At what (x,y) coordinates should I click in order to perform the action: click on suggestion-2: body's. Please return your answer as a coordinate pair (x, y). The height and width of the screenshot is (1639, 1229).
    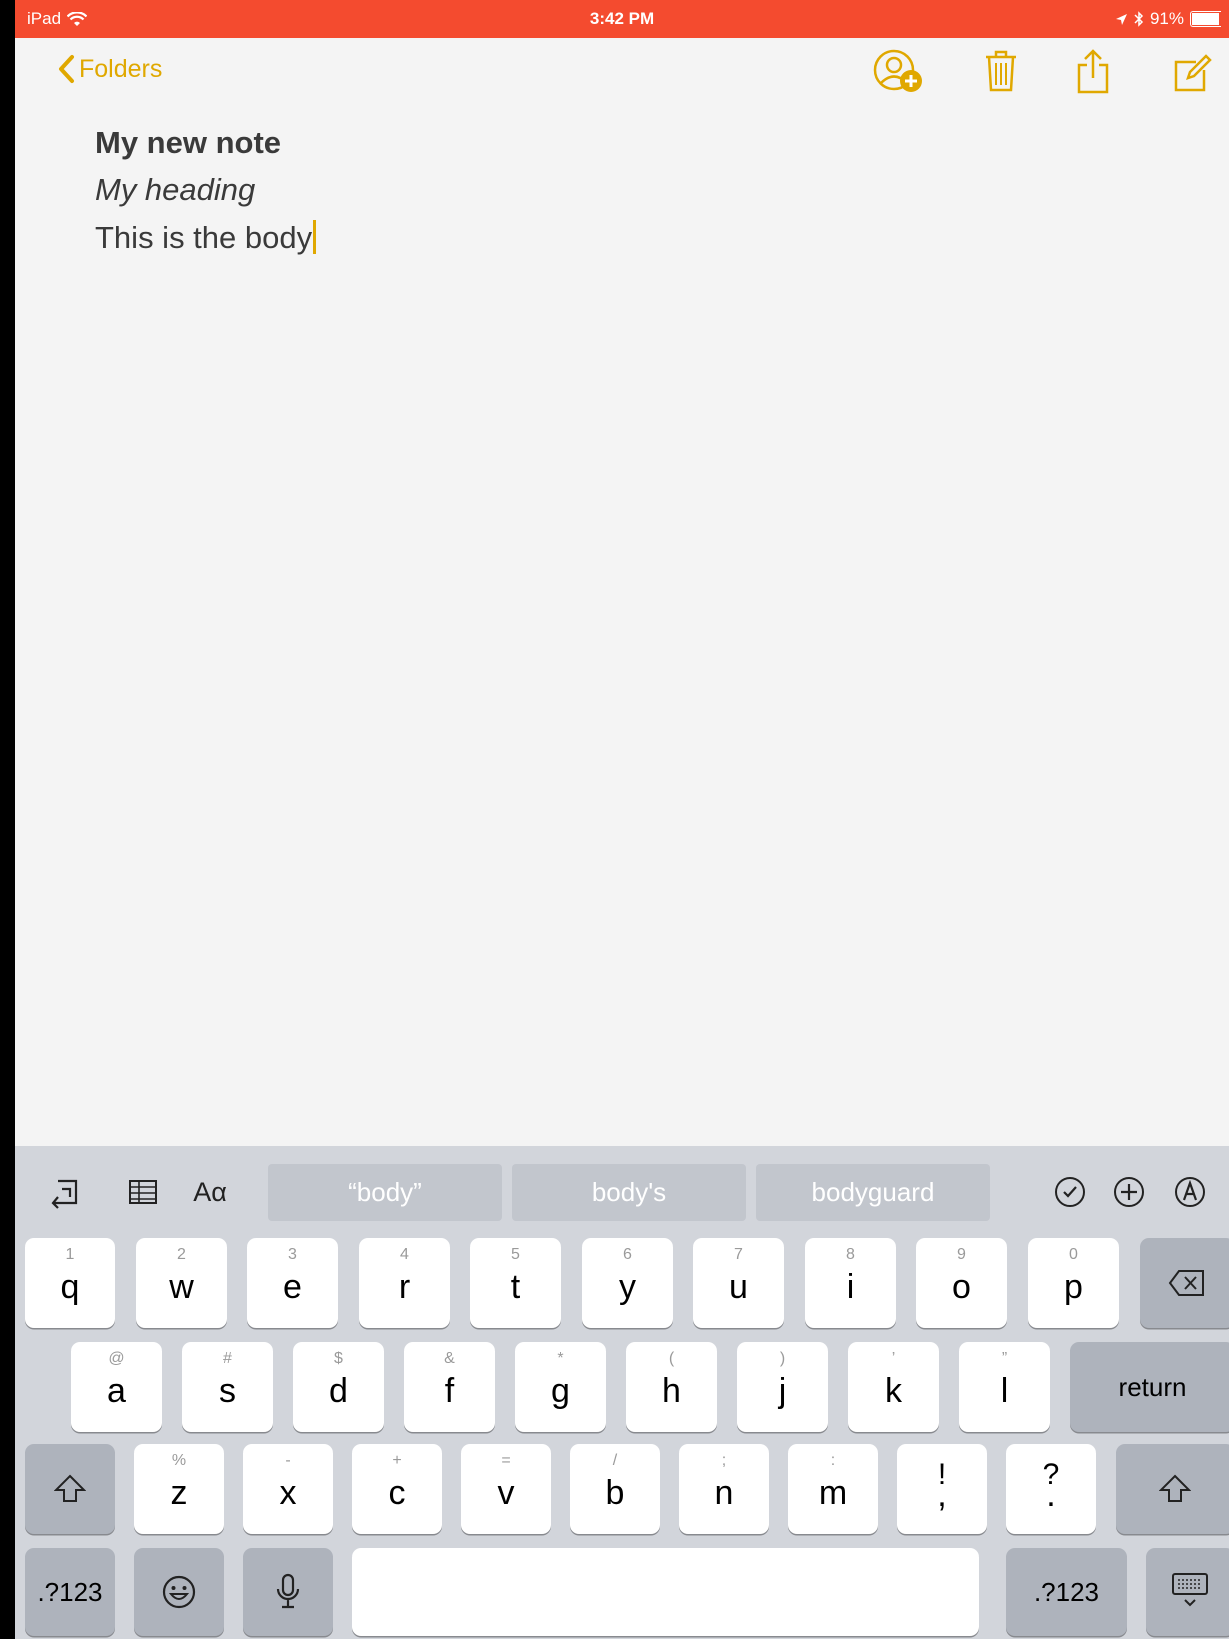
    Looking at the image, I should click on (629, 1192).